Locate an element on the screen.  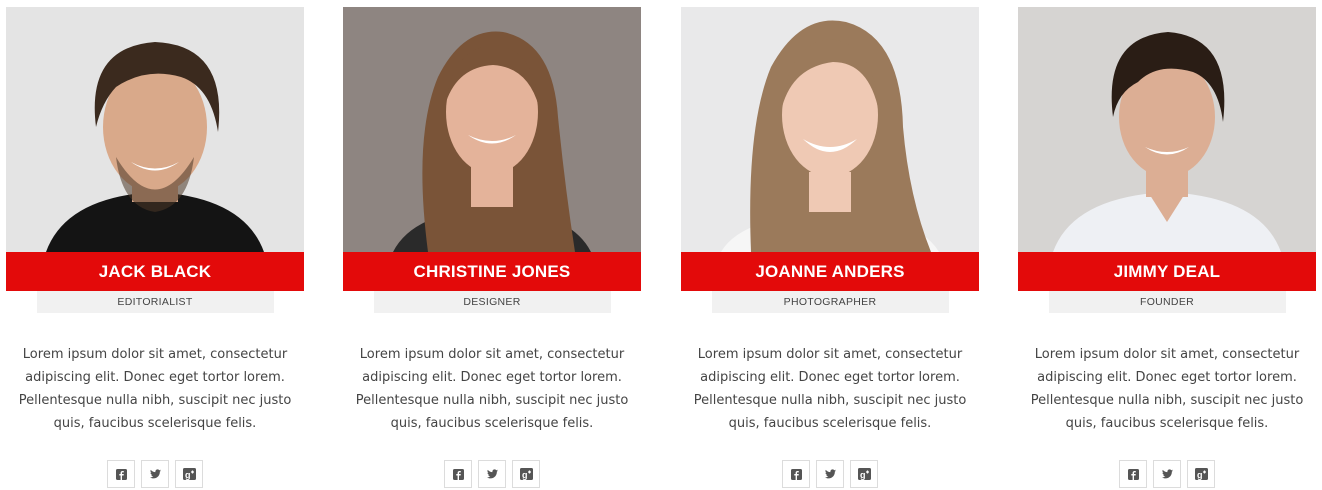
member-role: DESIGNER is located at coordinates (492, 302).